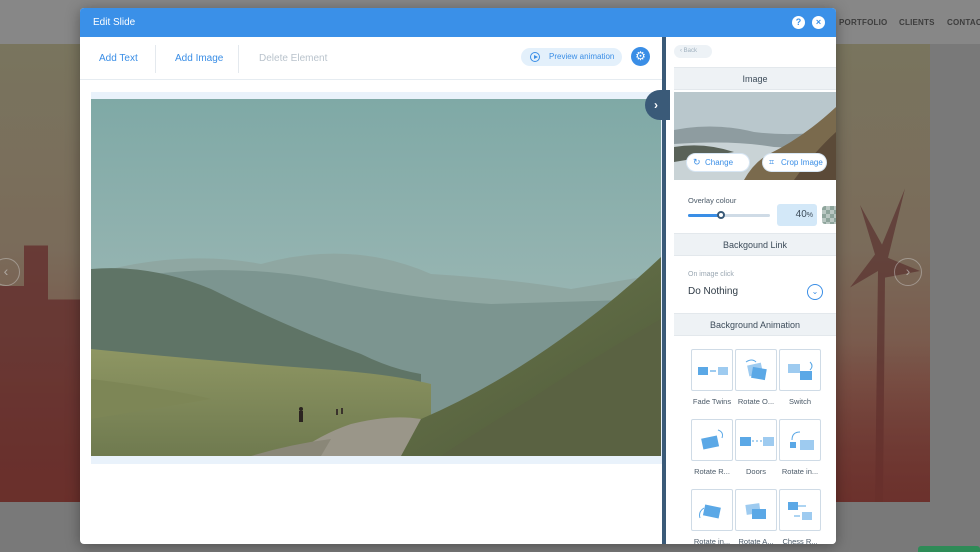 This screenshot has width=980, height=552. I want to click on animation-option: Doors, so click(756, 447).